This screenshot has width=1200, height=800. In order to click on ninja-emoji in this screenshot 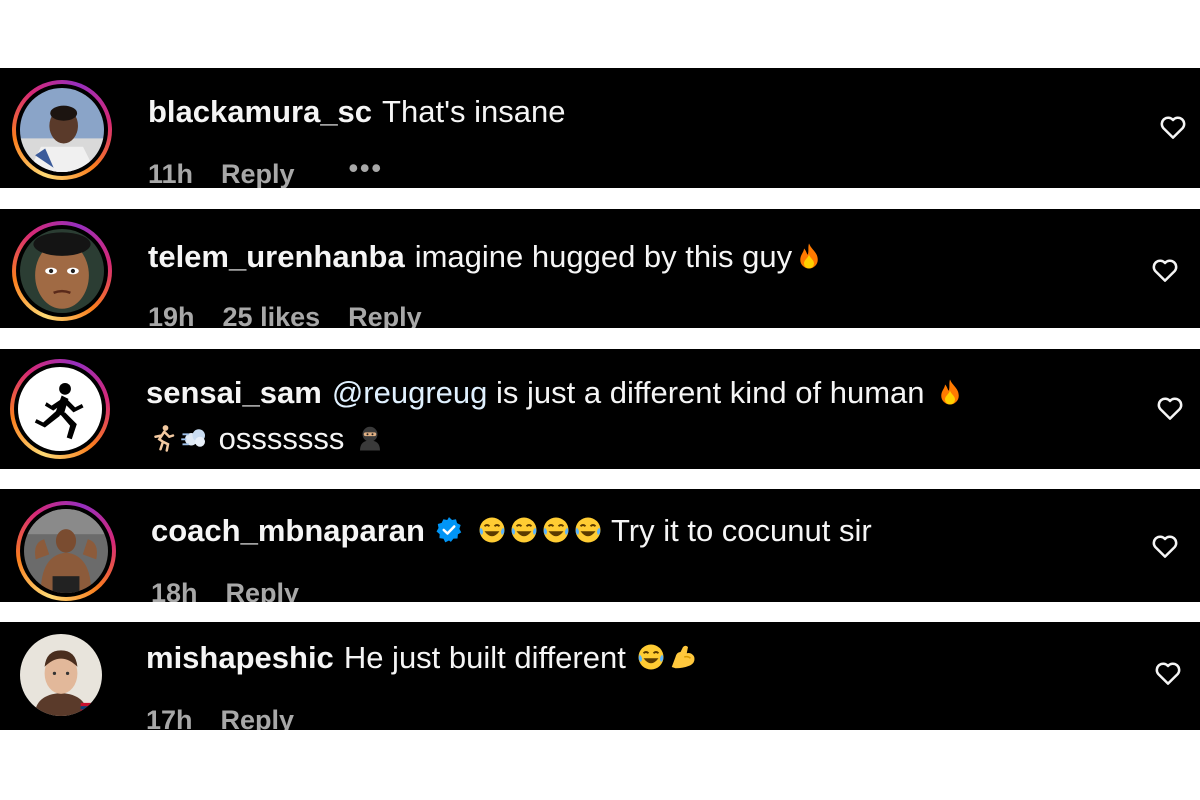, I will do `click(370, 438)`.